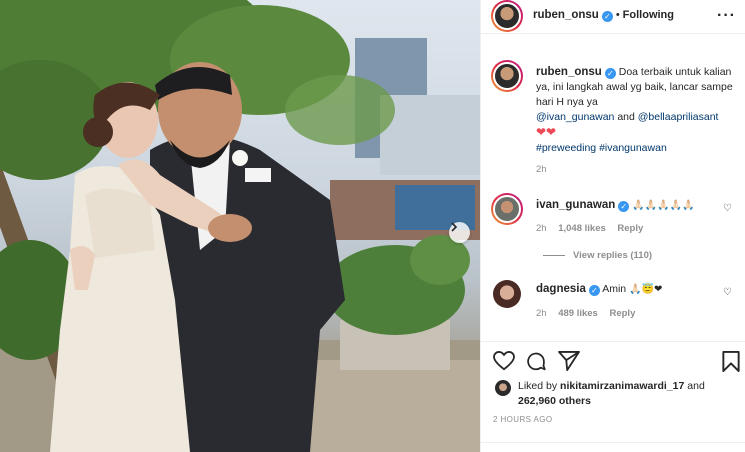 The image size is (745, 452). I want to click on carousel-next-button, so click(459, 232).